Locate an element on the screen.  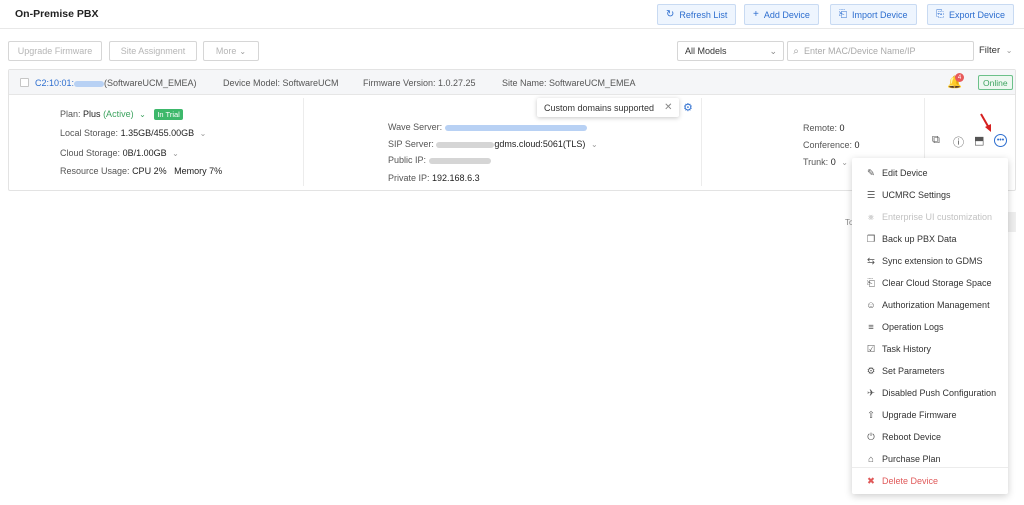
red-arrow-annotation is located at coordinates (985, 122).